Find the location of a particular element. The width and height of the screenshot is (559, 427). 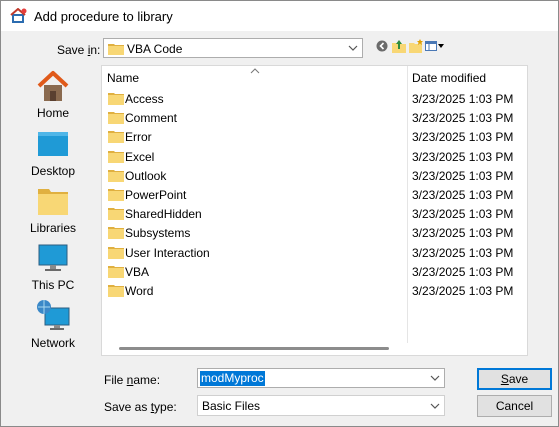

file-name: Comment is located at coordinates (151, 118).